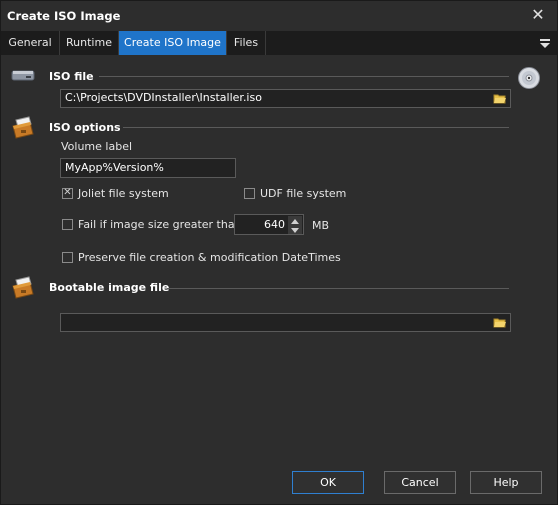 This screenshot has height=505, width=558. I want to click on tab-create-iso-image: Create ISO Image, so click(173, 43).